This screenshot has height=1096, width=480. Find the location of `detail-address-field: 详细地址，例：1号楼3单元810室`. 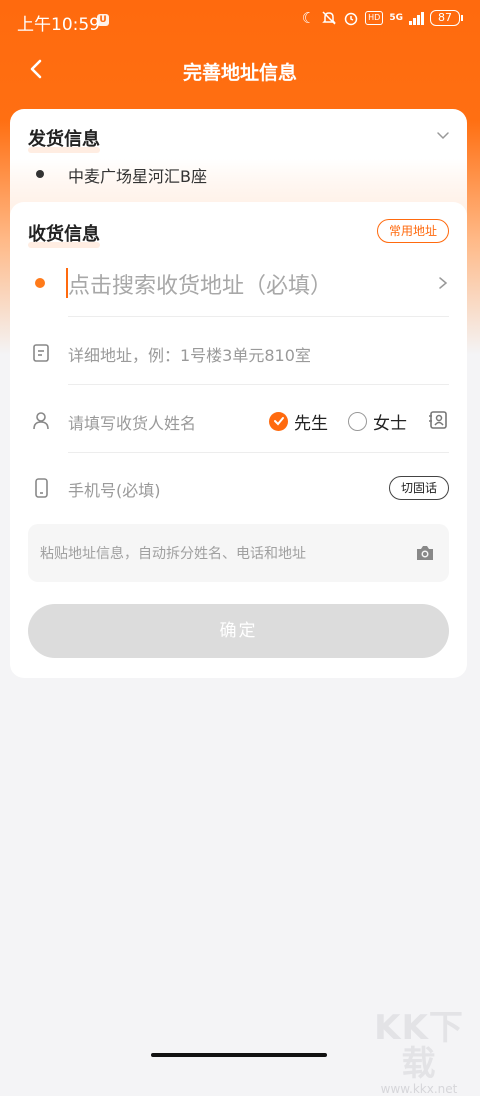

detail-address-field: 详细地址，例：1号楼3单元810室 is located at coordinates (189, 354).